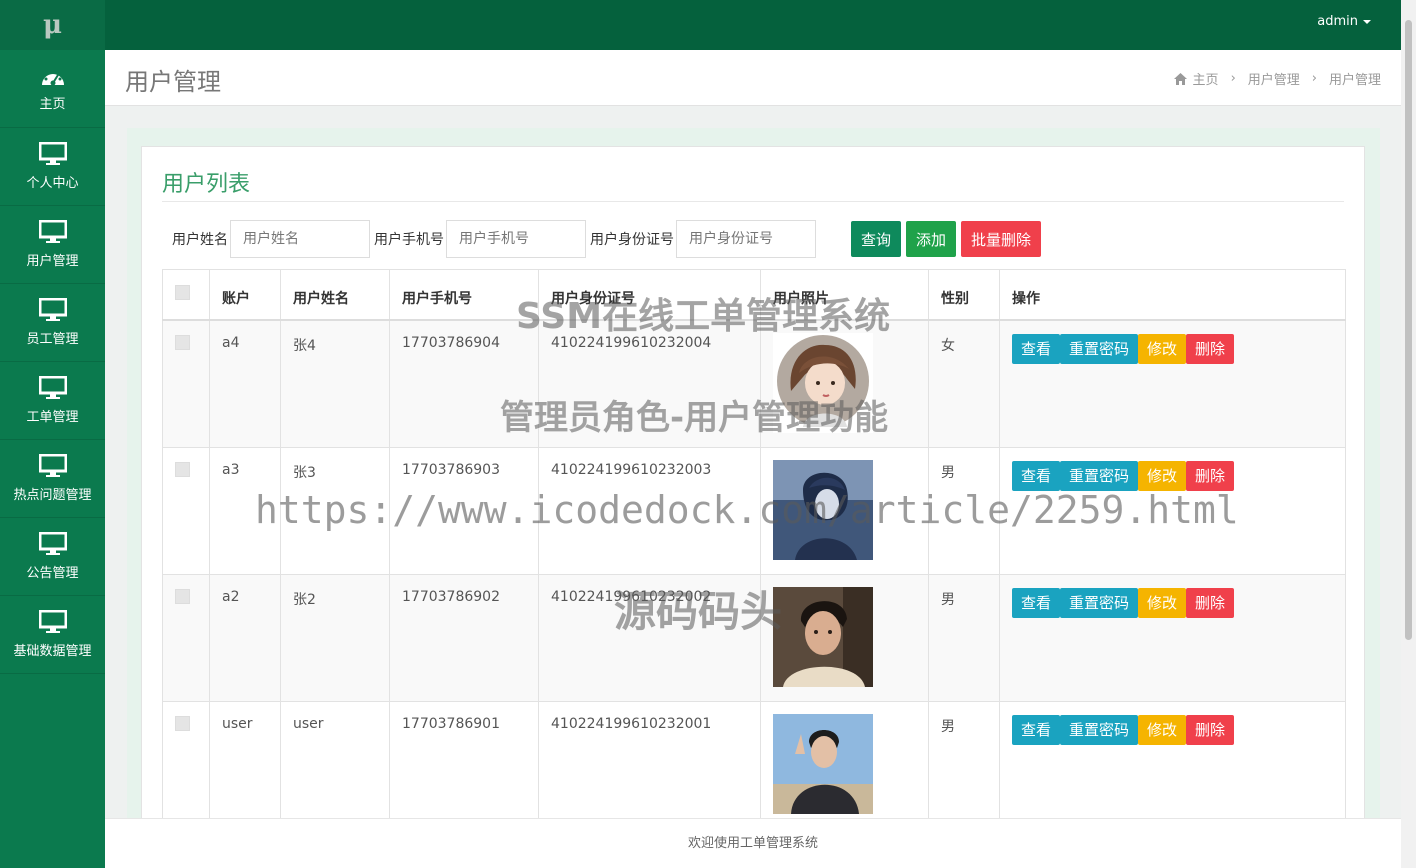 The height and width of the screenshot is (868, 1416). Describe the element at coordinates (335, 295) in the screenshot. I see `column-header: 用户姓名` at that location.